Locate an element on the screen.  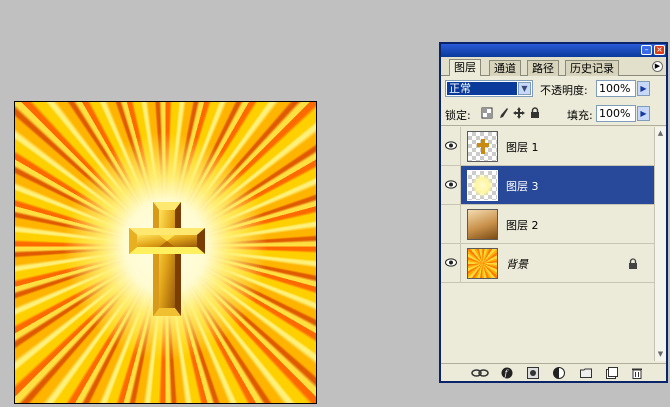
close-button: × is located at coordinates (659, 50).